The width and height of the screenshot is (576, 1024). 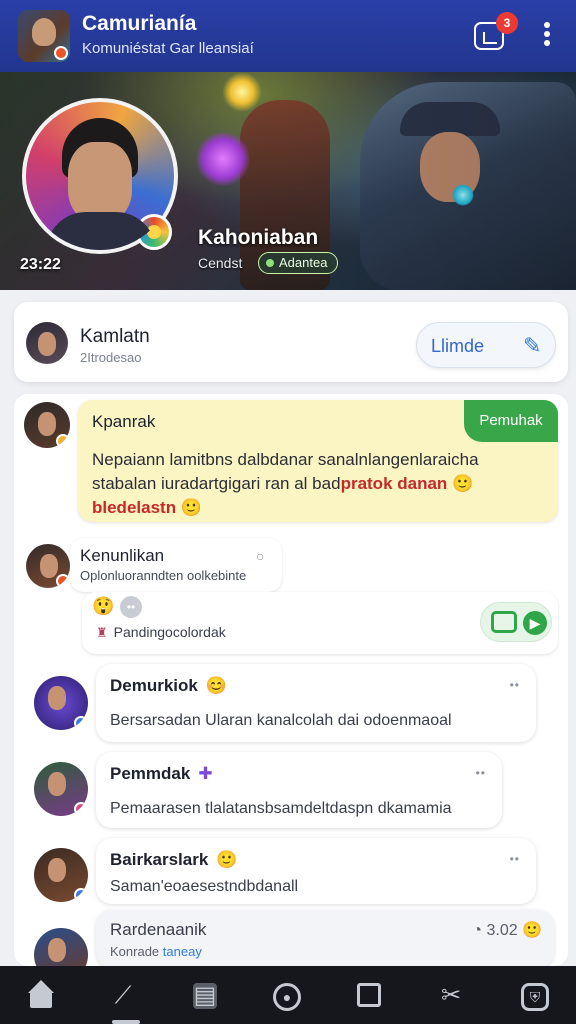 What do you see at coordinates (204, 886) in the screenshot?
I see `message-body: Saman'eoaesestndbdanall` at bounding box center [204, 886].